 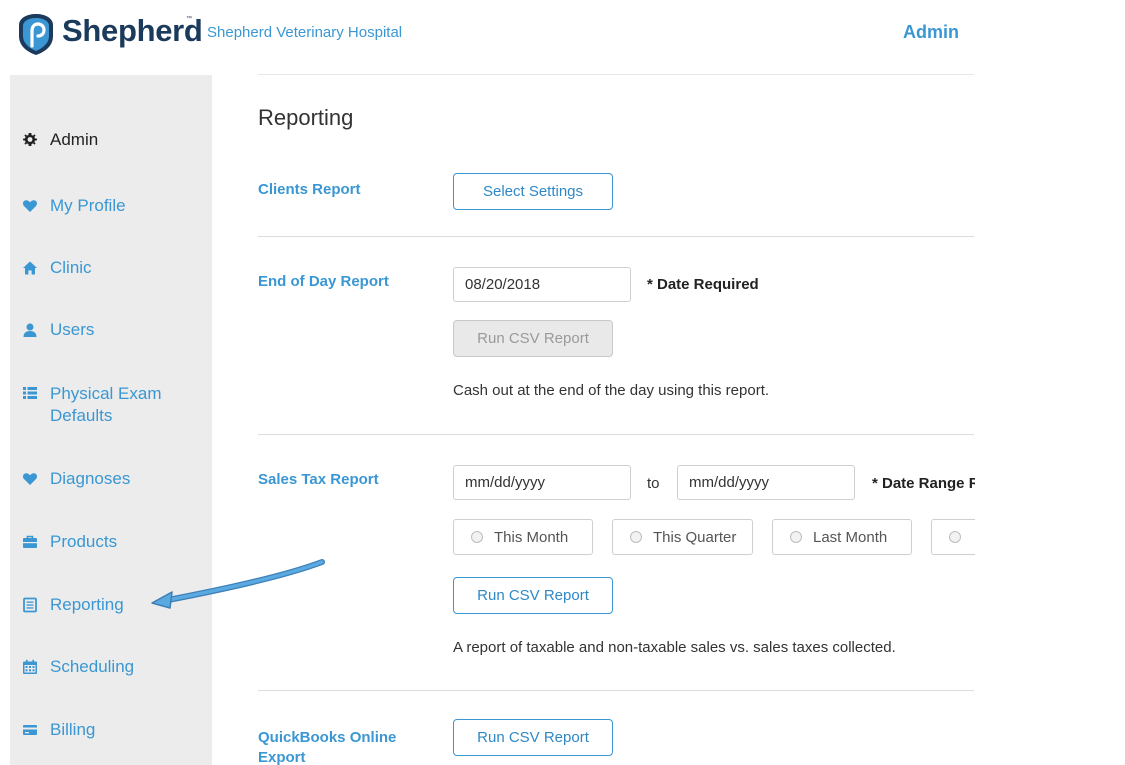 What do you see at coordinates (850, 537) in the screenshot?
I see `preset-label: Last Month` at bounding box center [850, 537].